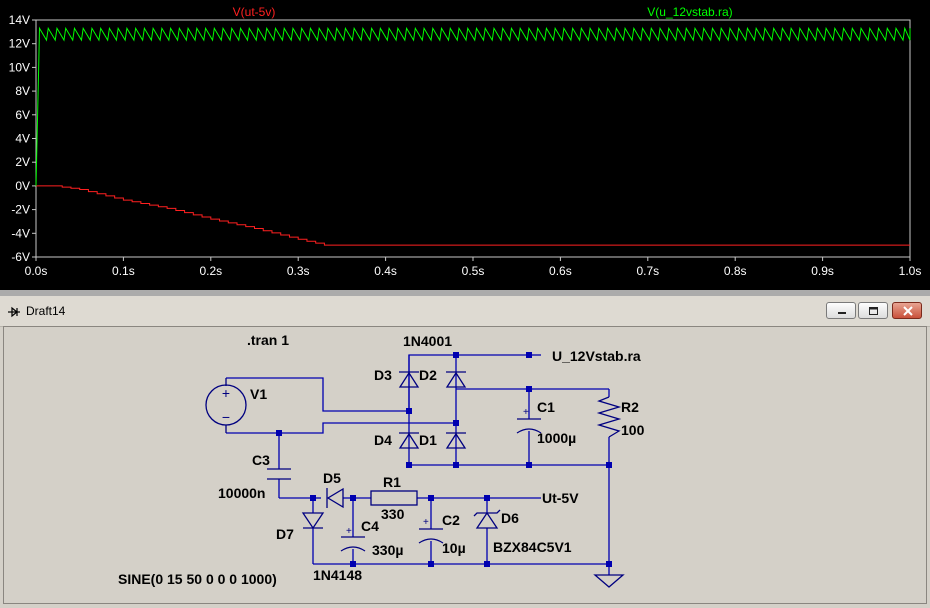  What do you see at coordinates (560, 271) in the screenshot?
I see `x-tick-label: 0.6s` at bounding box center [560, 271].